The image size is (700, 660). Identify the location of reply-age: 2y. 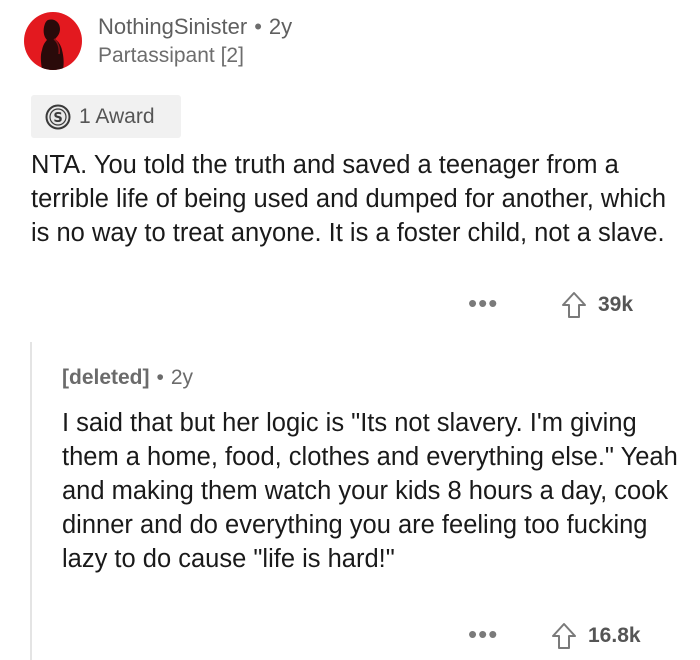
(182, 377).